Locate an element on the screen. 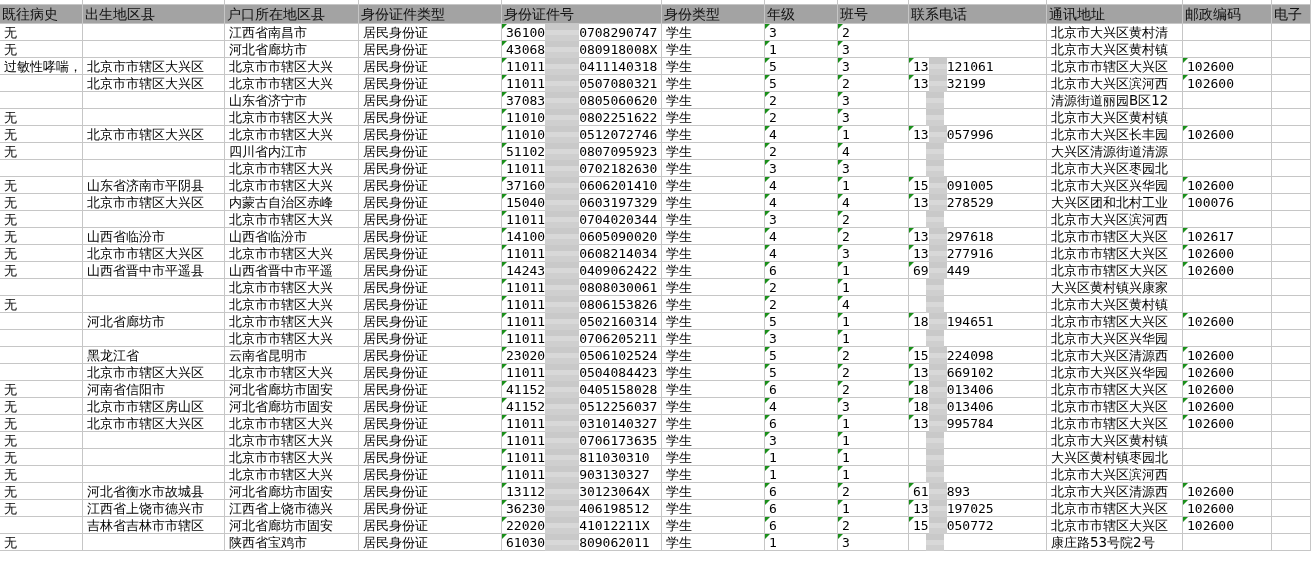  table-cell: 北京市大兴区枣园北 is located at coordinates (1109, 168).